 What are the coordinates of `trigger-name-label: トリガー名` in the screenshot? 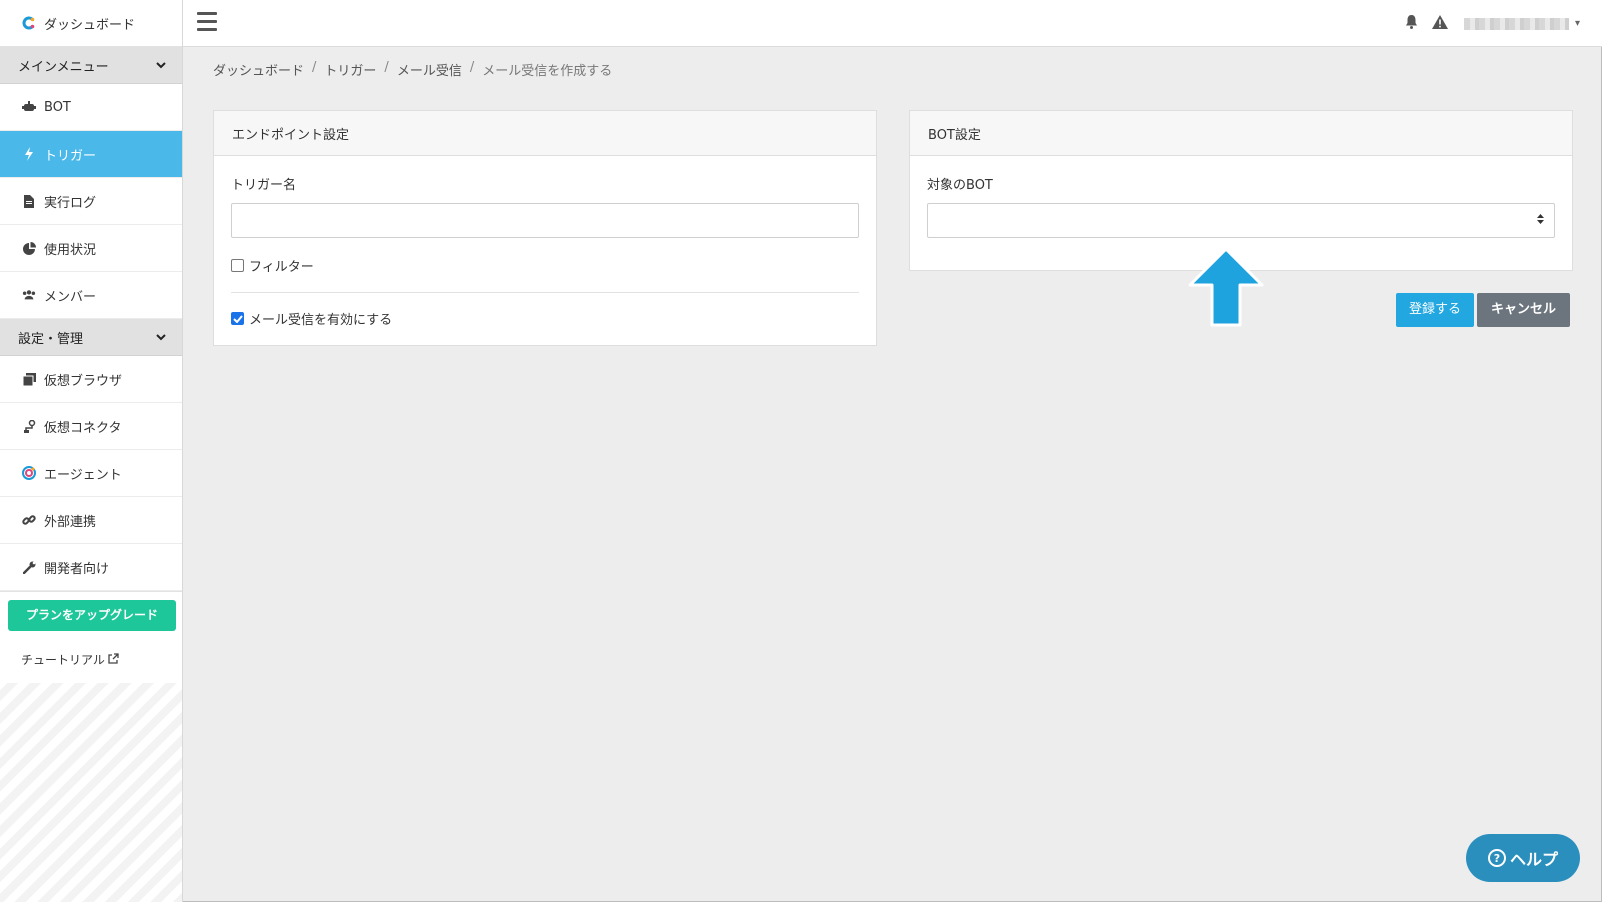 It's located at (264, 185).